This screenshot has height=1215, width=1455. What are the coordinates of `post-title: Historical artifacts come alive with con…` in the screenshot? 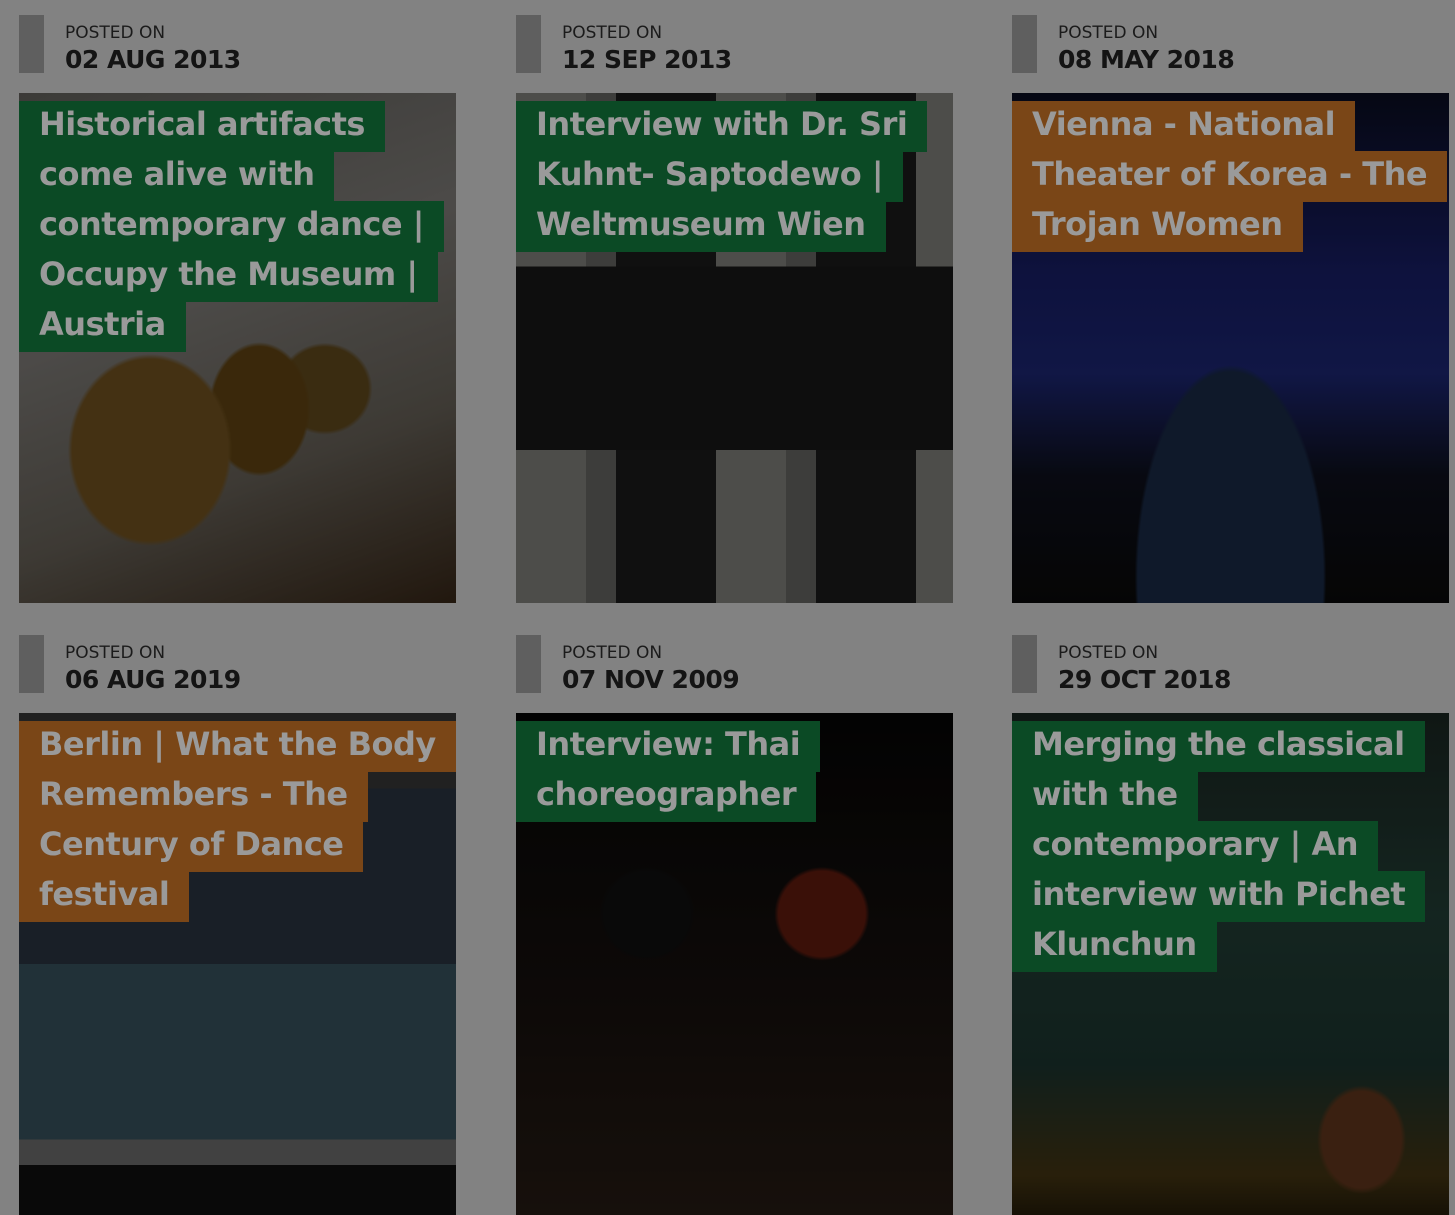 It's located at (231, 225).